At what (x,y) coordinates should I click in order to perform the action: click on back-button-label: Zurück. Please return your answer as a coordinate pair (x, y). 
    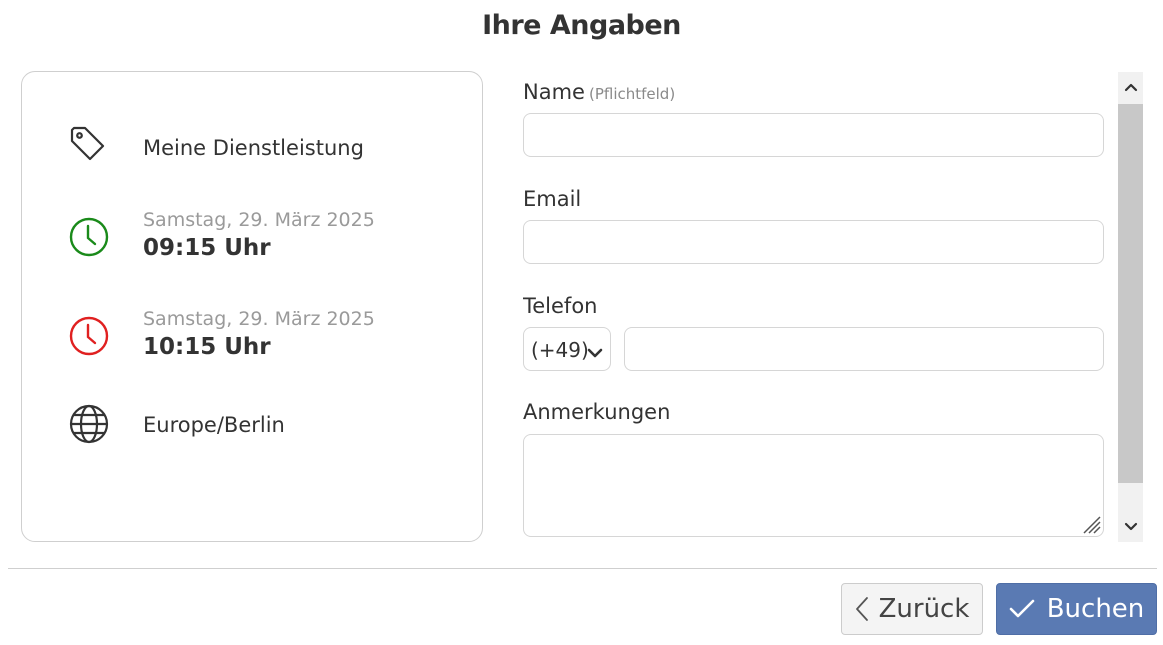
    Looking at the image, I should click on (924, 609).